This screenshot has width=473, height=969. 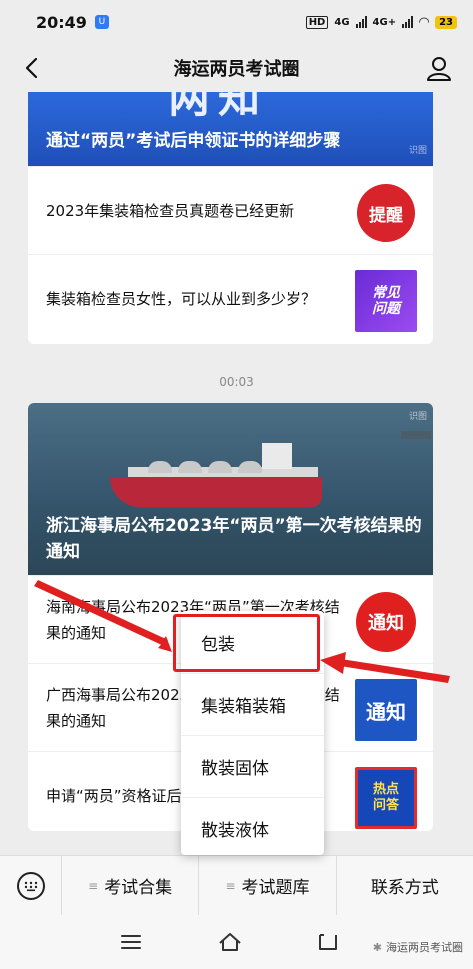 What do you see at coordinates (32, 68) in the screenshot?
I see `back-arrow-icon` at bounding box center [32, 68].